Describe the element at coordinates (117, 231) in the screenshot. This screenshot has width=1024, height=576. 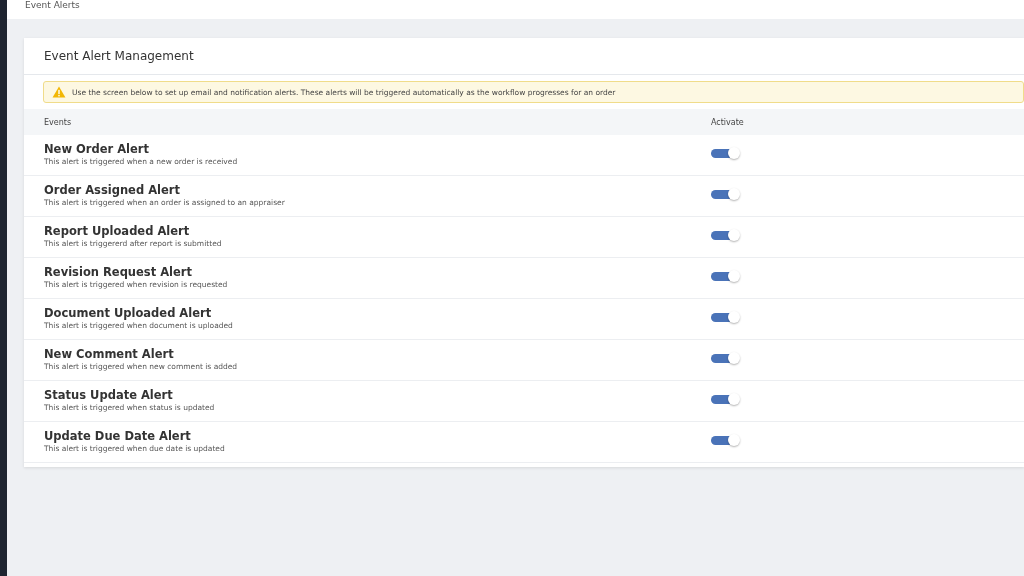
I see `alert-name: Report Uploaded Alert` at that location.